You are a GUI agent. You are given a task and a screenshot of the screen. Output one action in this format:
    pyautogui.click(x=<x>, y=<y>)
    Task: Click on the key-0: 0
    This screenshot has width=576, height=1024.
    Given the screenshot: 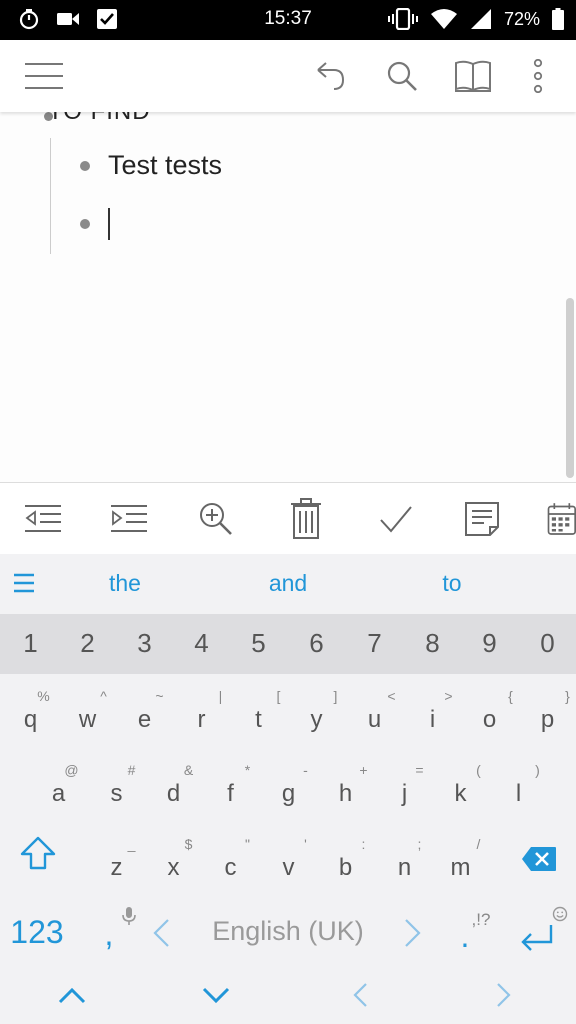 What is the action you would take?
    pyautogui.click(x=547, y=643)
    